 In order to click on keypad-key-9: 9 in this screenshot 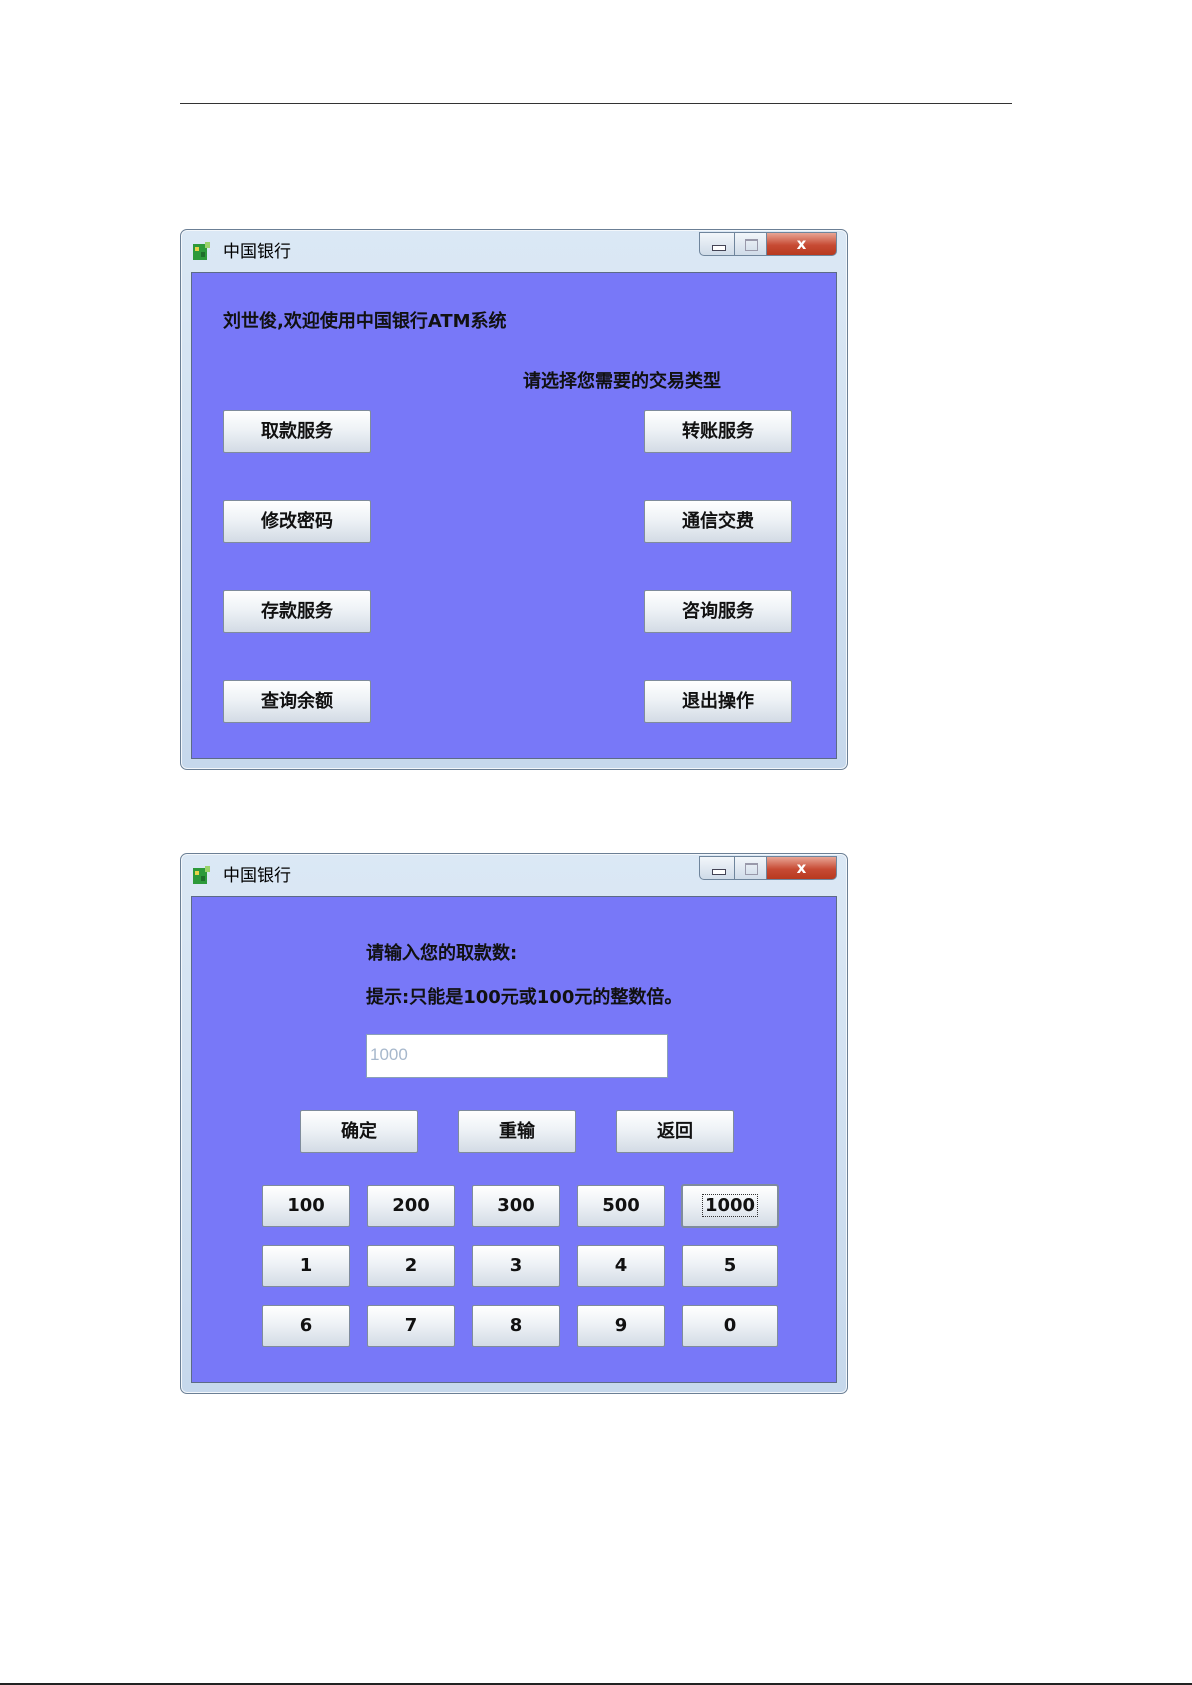, I will do `click(621, 1326)`.